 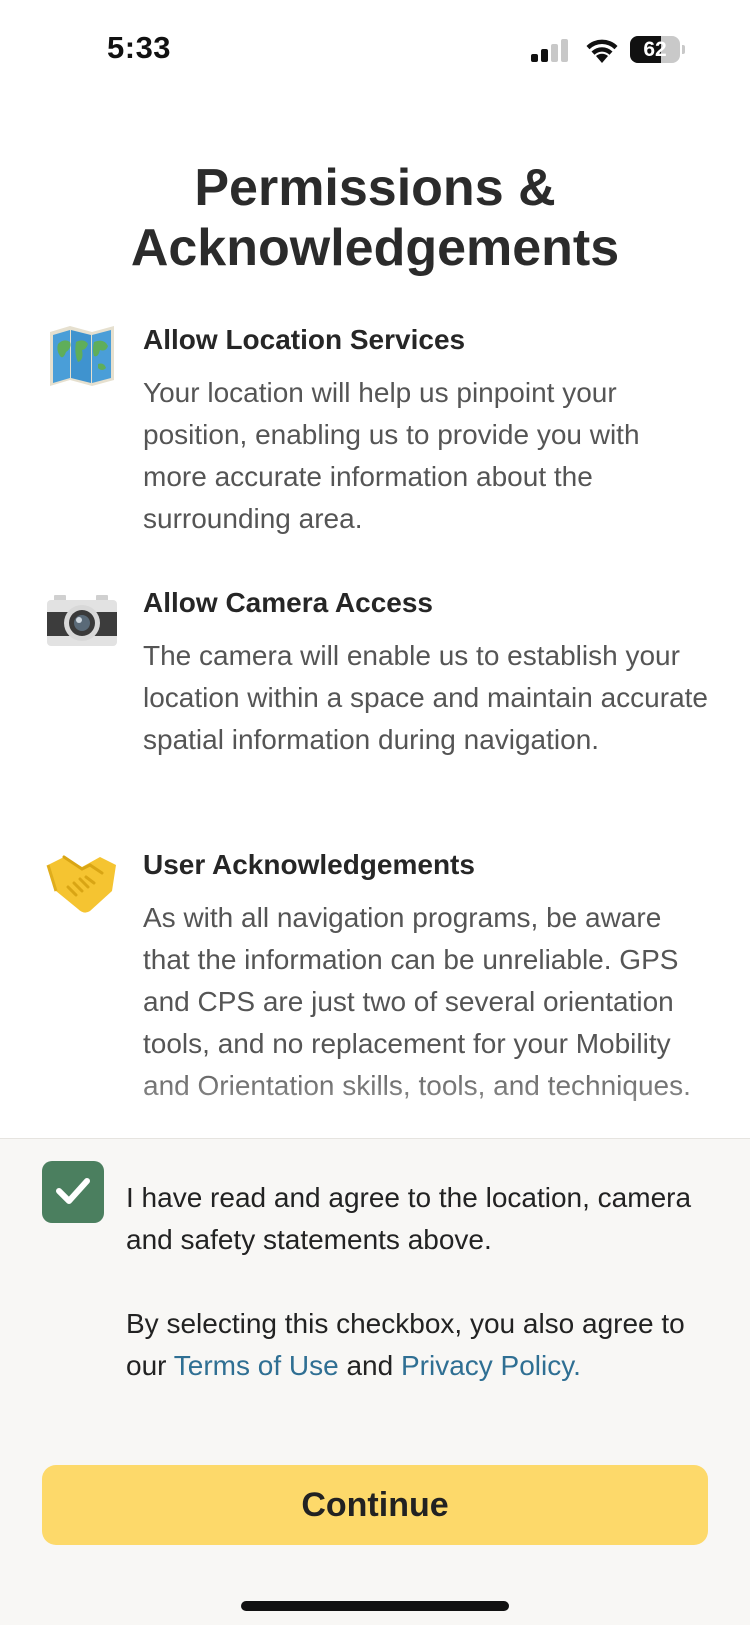 I want to click on consent-and: and, so click(x=370, y=1365).